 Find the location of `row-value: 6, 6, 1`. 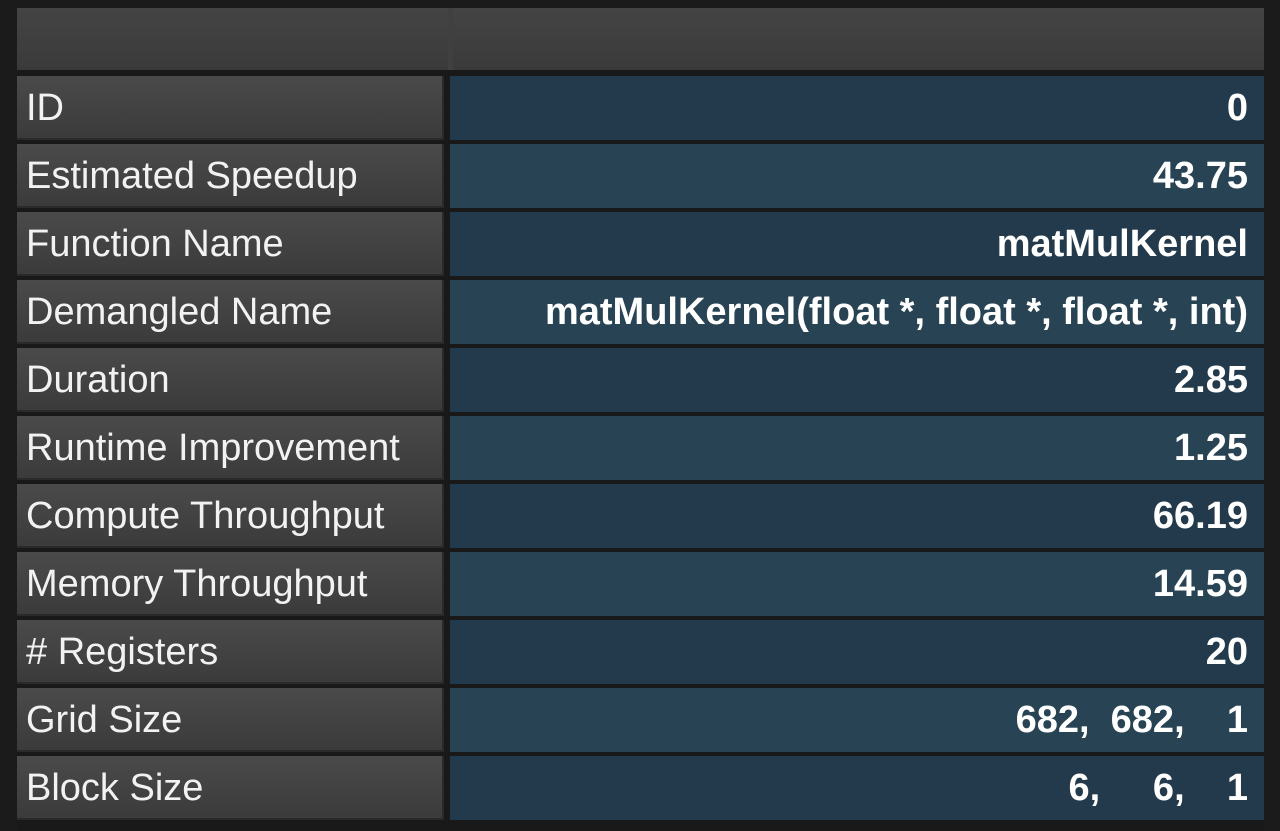

row-value: 6, 6, 1 is located at coordinates (857, 788).